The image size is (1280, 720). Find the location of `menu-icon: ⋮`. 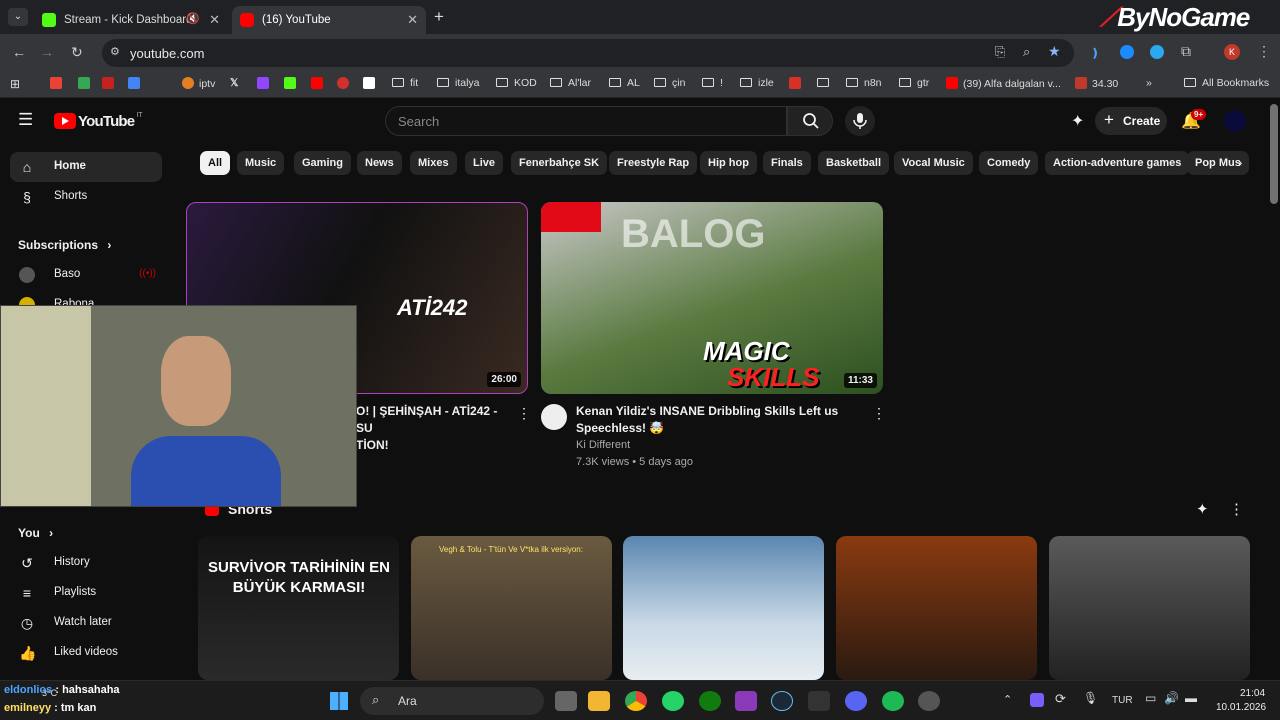

menu-icon: ⋮ is located at coordinates (1264, 51).